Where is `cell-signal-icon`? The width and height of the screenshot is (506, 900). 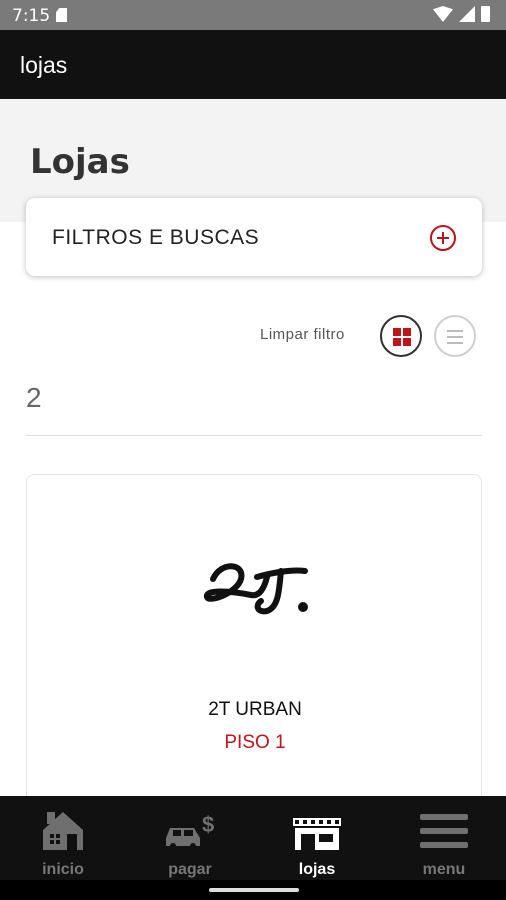 cell-signal-icon is located at coordinates (467, 14).